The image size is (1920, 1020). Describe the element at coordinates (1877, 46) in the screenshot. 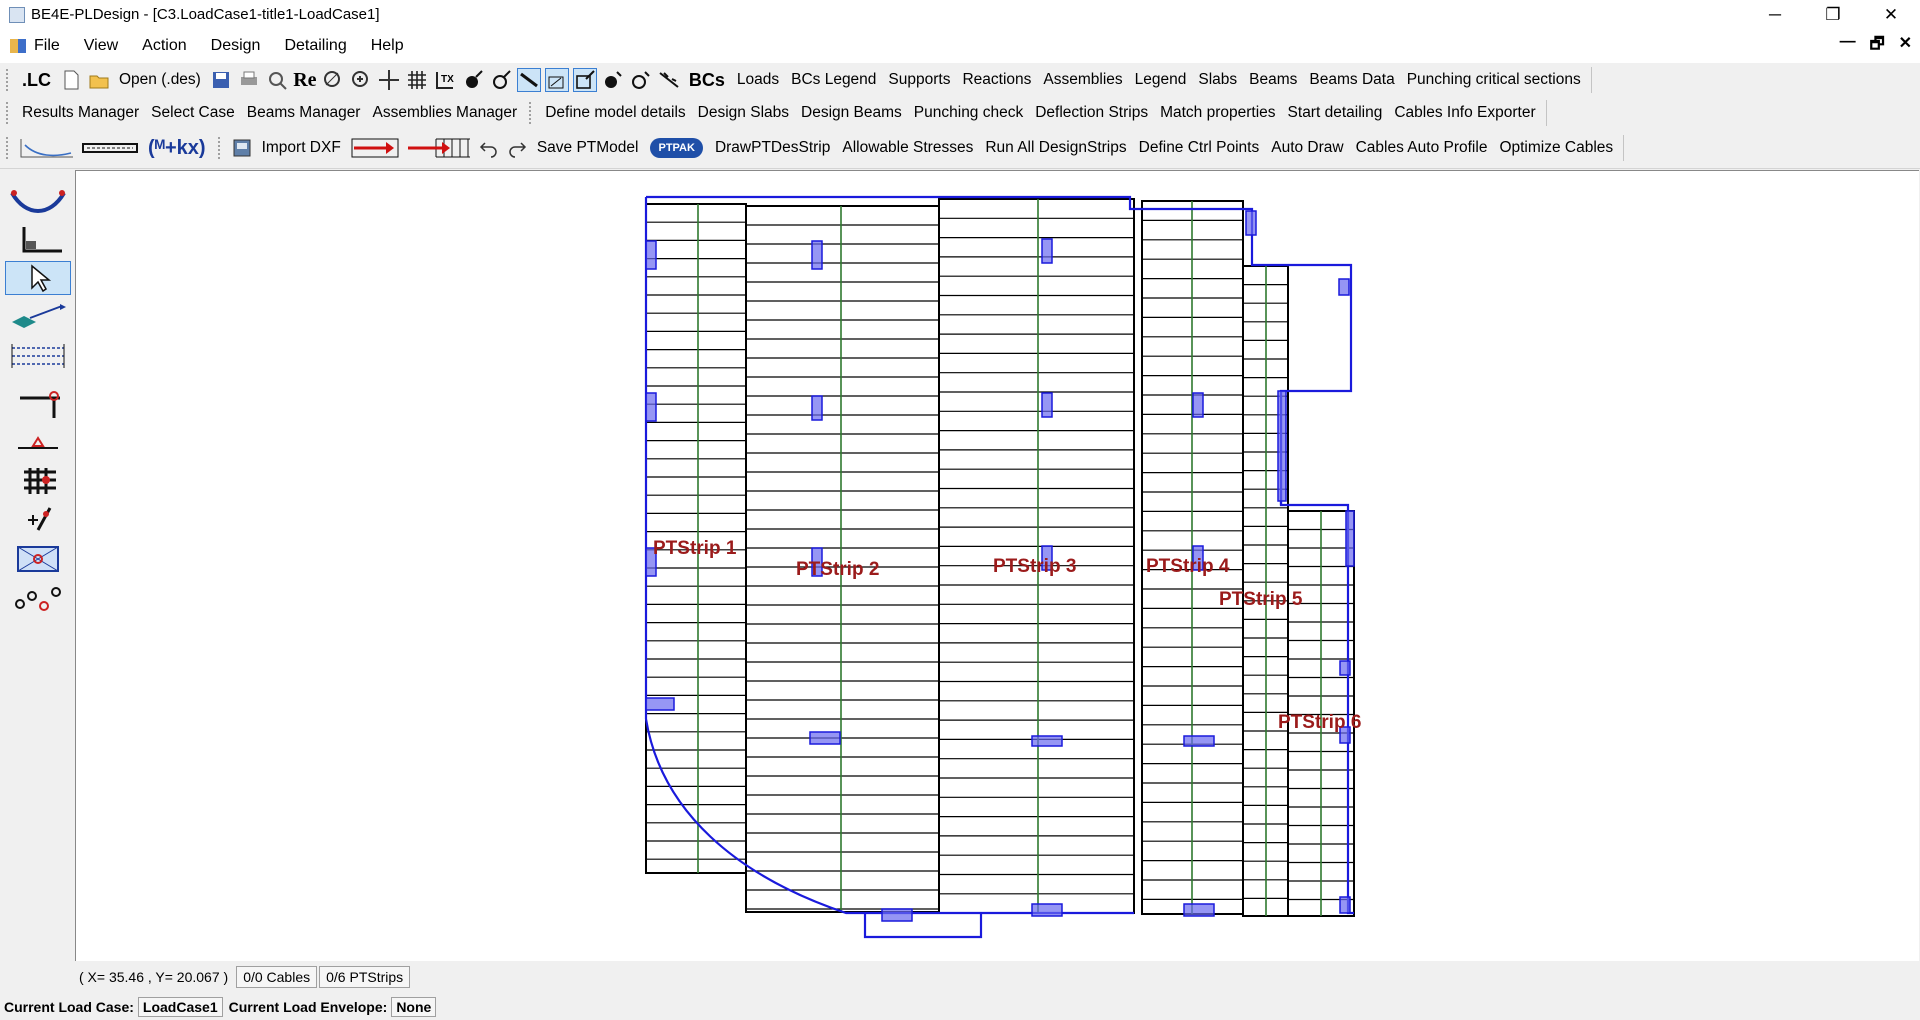

I see `mdi-restore-button: 🗗` at that location.